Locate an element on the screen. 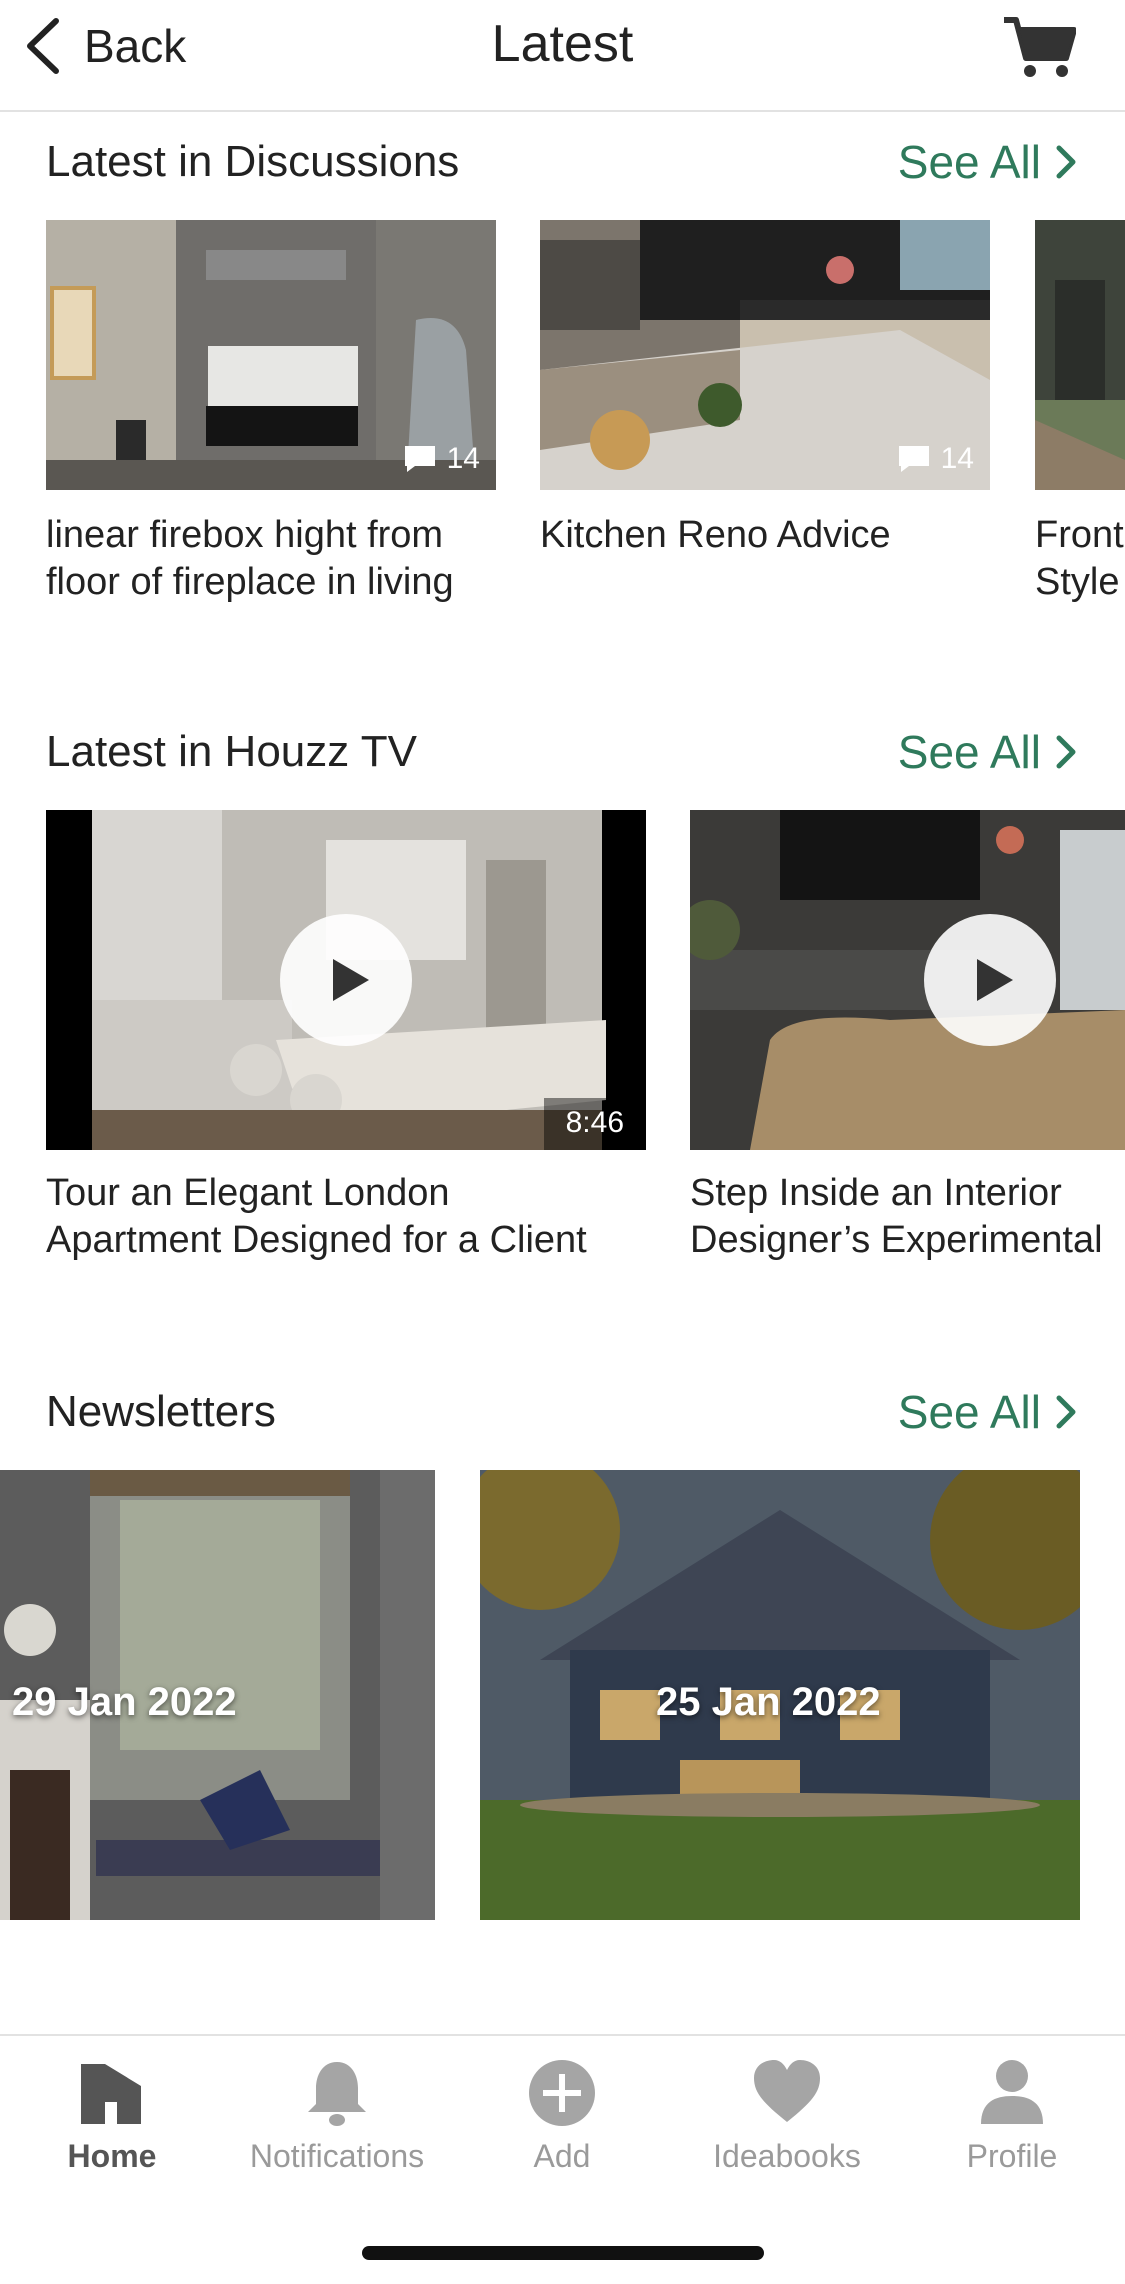  see-all-newsletters-button: See All is located at coordinates (988, 1412).